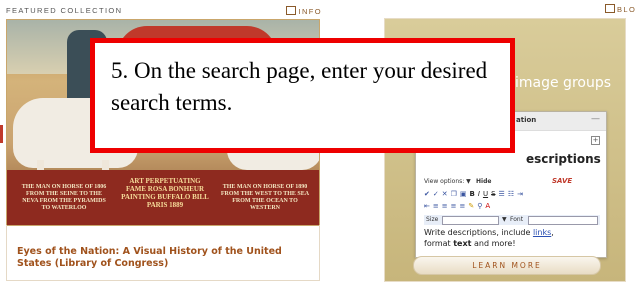 This screenshot has height=282, width=642. I want to click on left-edge-marker, so click(1, 134).